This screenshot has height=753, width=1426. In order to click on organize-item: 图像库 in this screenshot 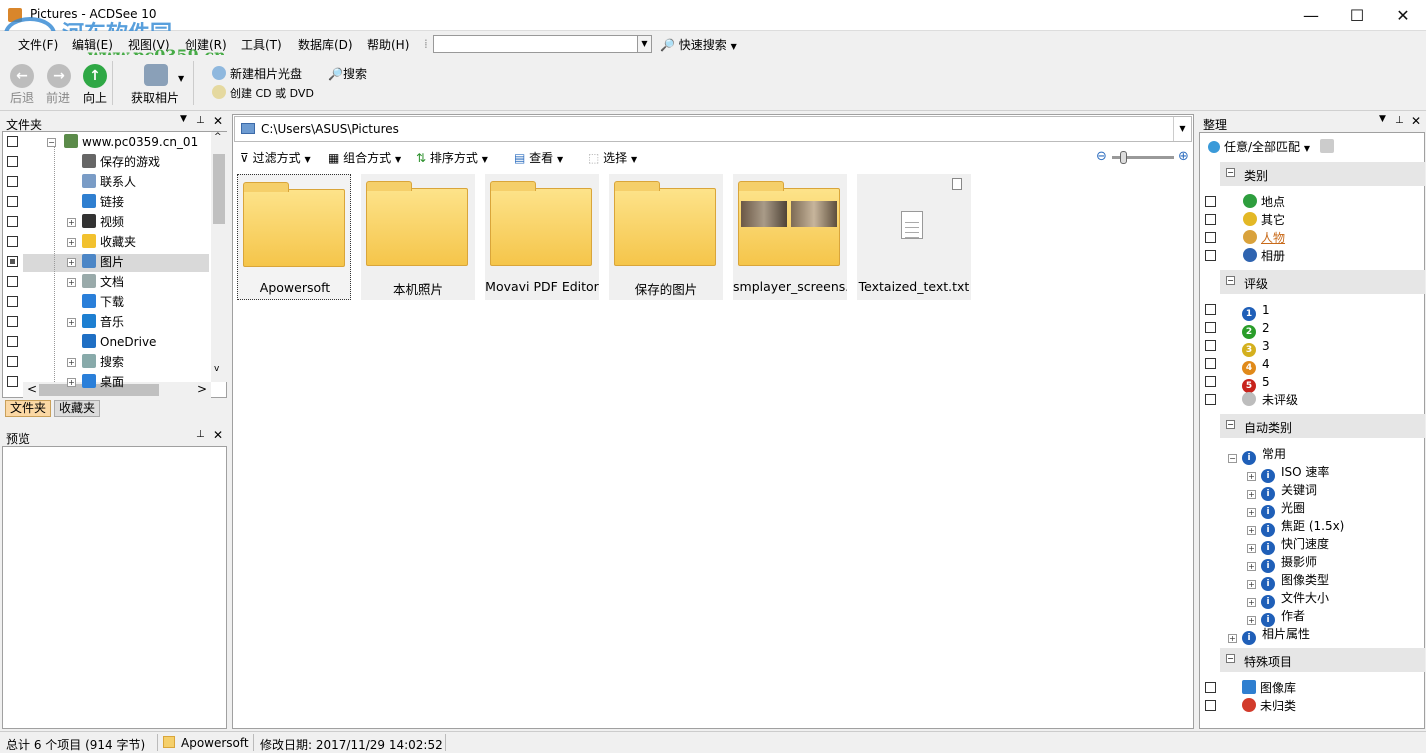, I will do `click(1269, 688)`.